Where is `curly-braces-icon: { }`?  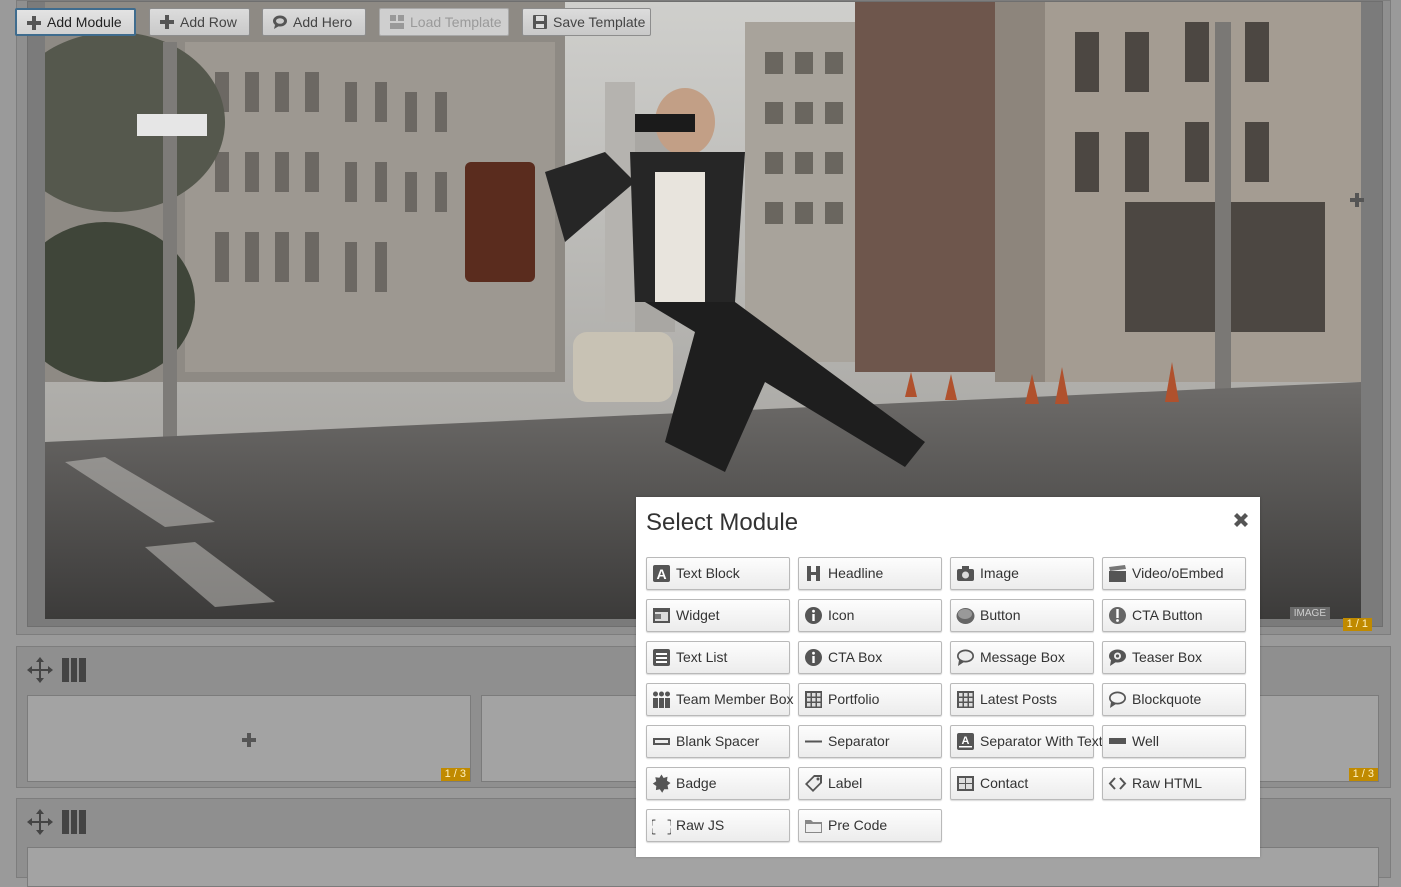
curly-braces-icon: { } is located at coordinates (661, 826).